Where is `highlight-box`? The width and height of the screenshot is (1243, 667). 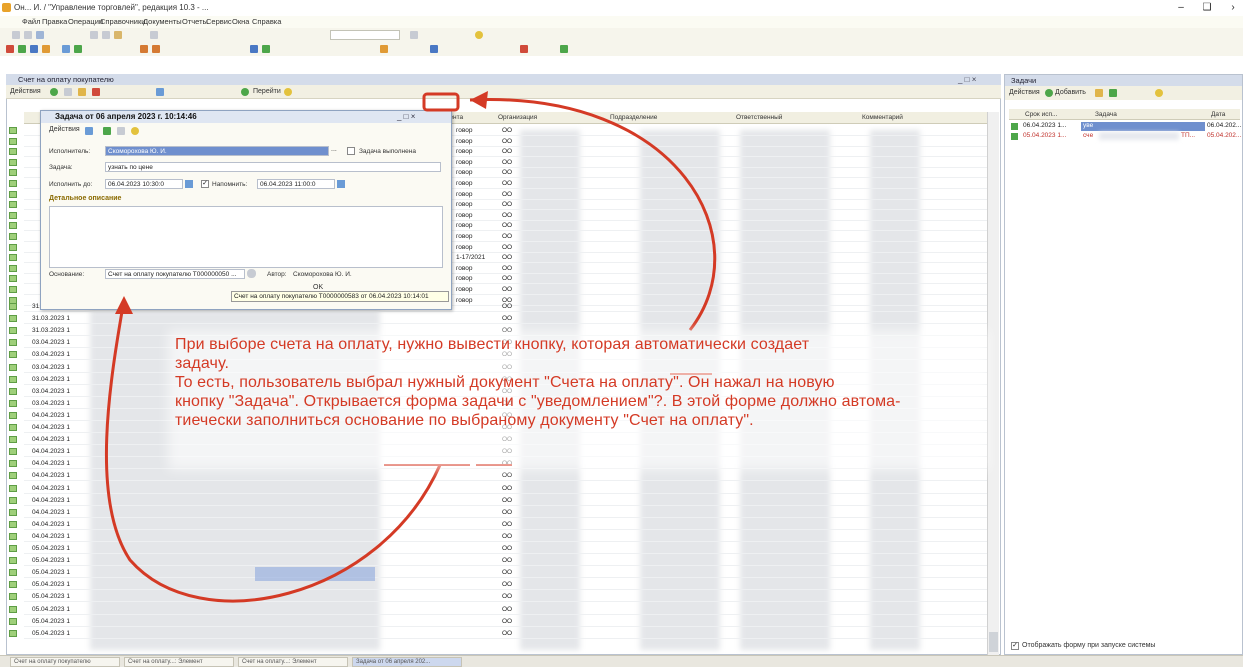 highlight-box is located at coordinates (441, 102).